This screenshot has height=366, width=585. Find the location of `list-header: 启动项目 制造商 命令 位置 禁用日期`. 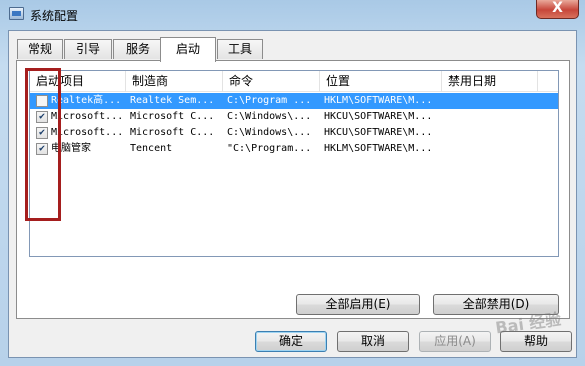

list-header: 启动项目 制造商 命令 位置 禁用日期 is located at coordinates (294, 81).